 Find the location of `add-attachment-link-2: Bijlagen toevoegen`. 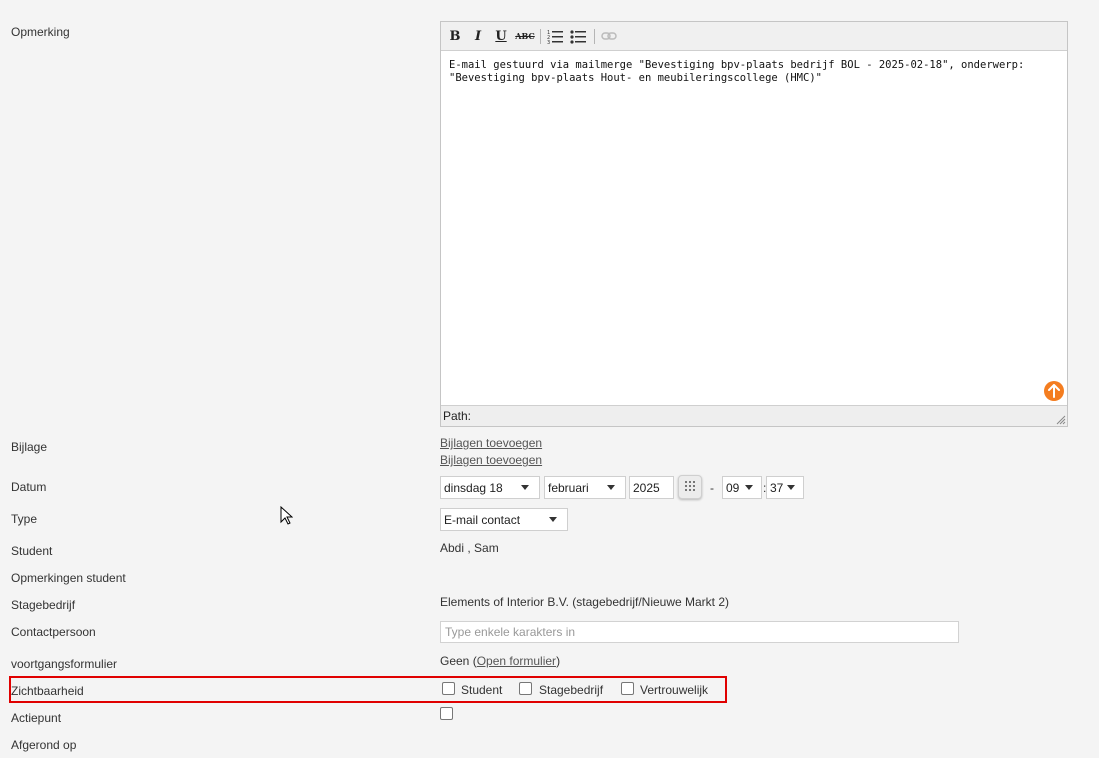

add-attachment-link-2: Bijlagen toevoegen is located at coordinates (491, 460).